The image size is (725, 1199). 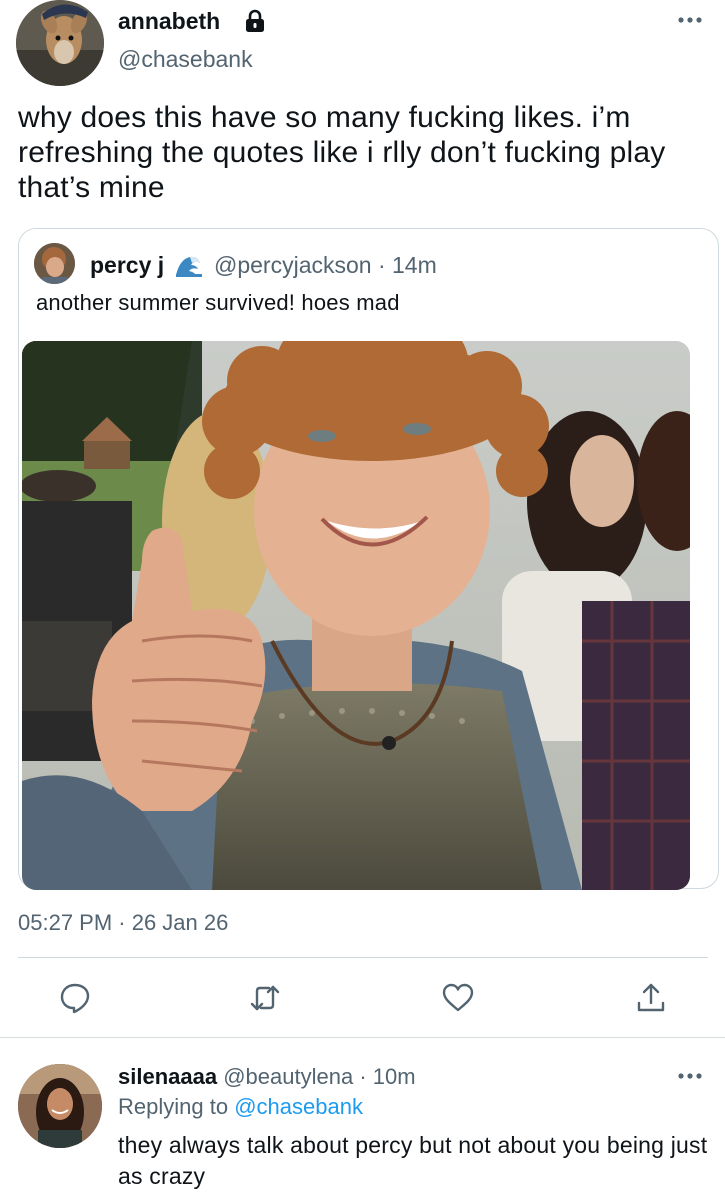 I want to click on more-options-icon, so click(x=690, y=20).